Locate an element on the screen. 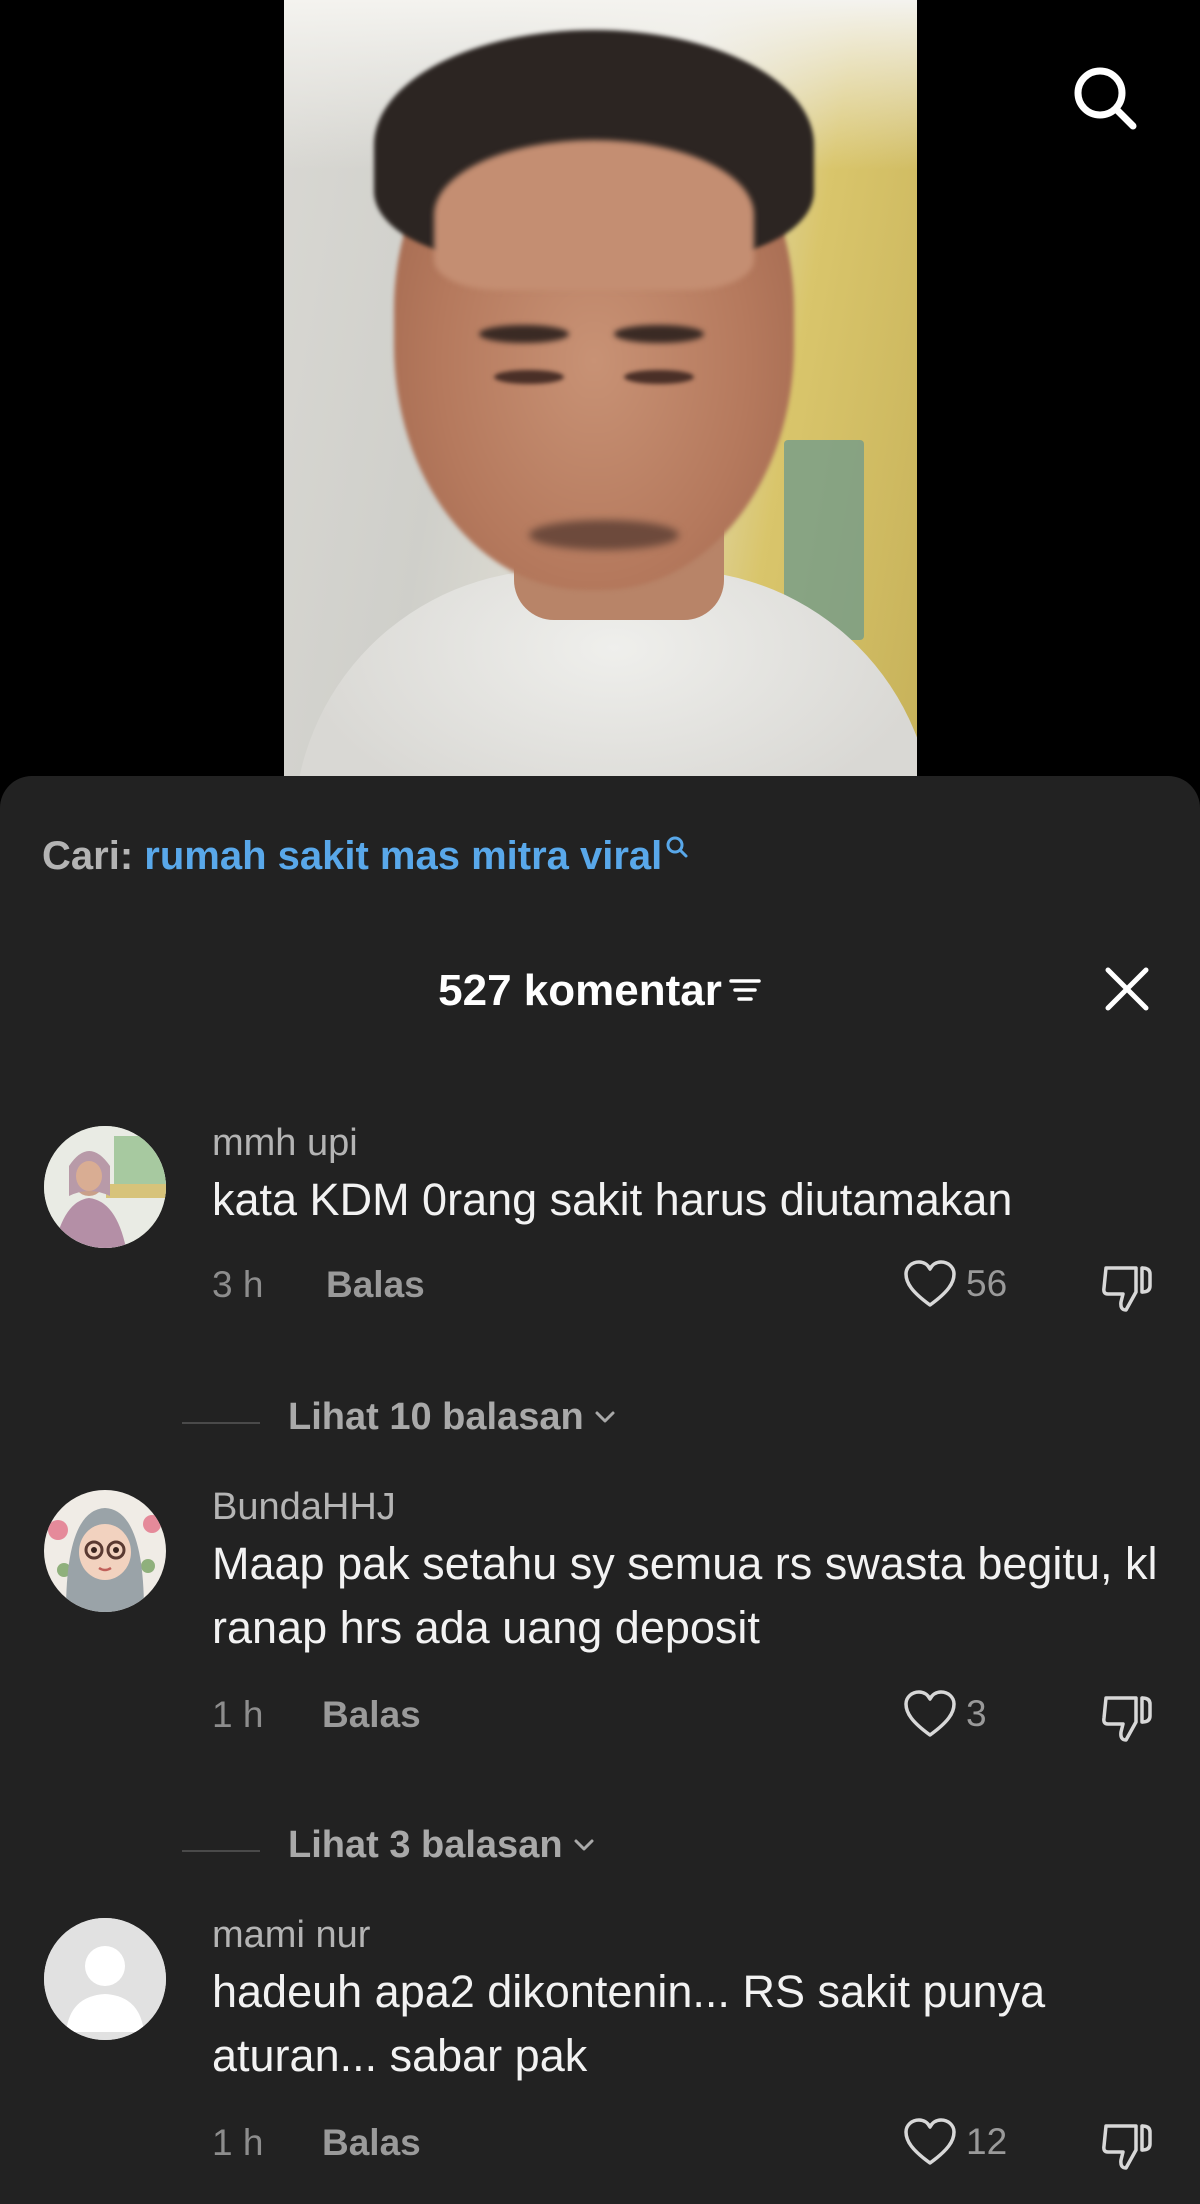  like-button: 3 is located at coordinates (944, 1714).